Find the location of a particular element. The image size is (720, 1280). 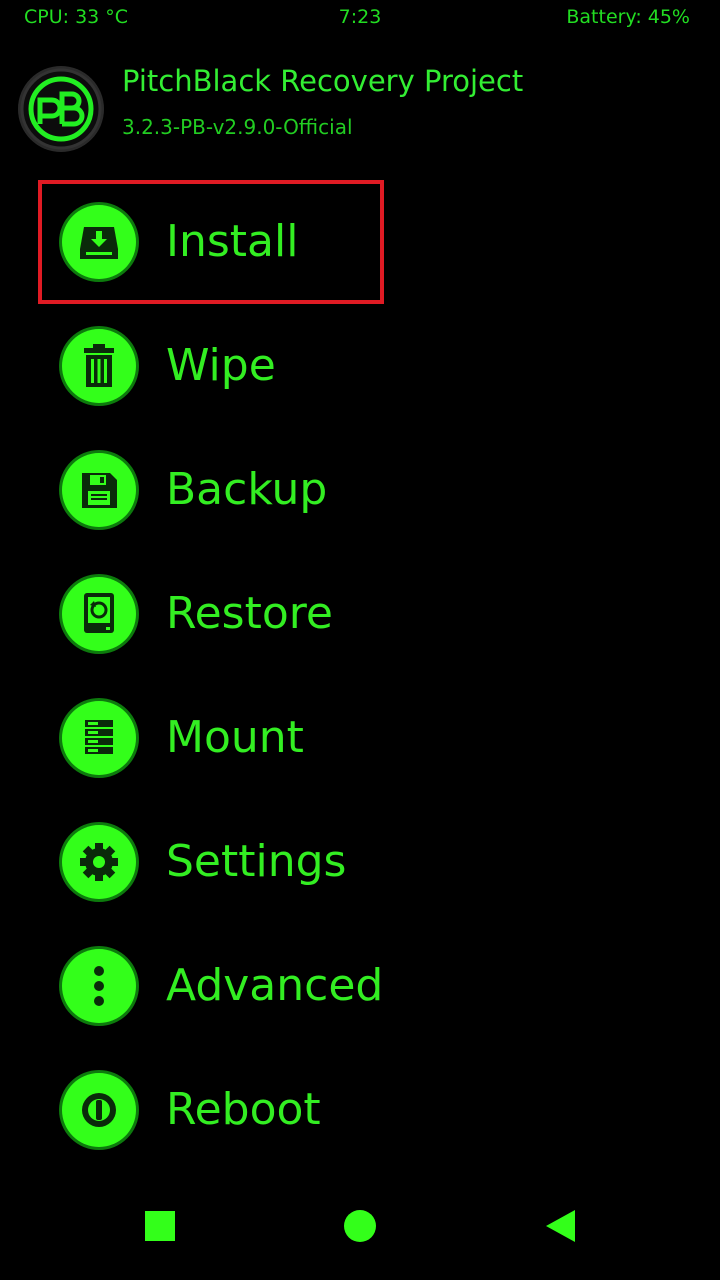

menu-label-backup: Backup is located at coordinates (247, 489).